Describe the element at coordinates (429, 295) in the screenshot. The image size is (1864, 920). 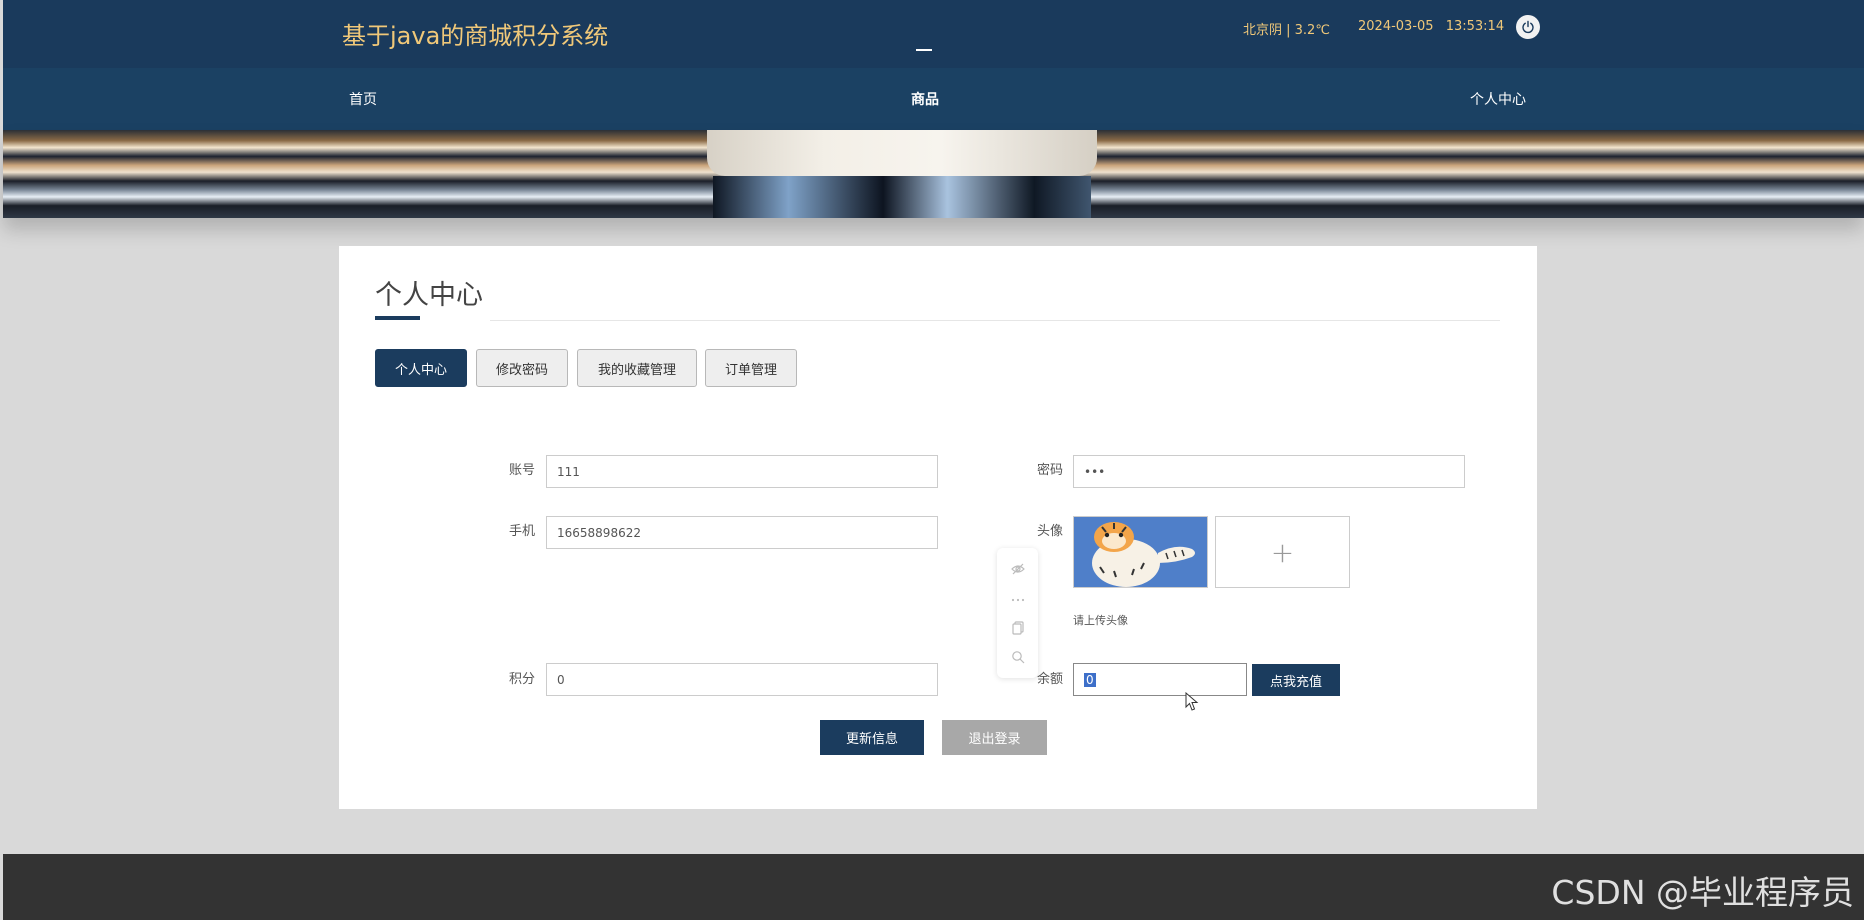
I see `page-title: 个人中心` at that location.